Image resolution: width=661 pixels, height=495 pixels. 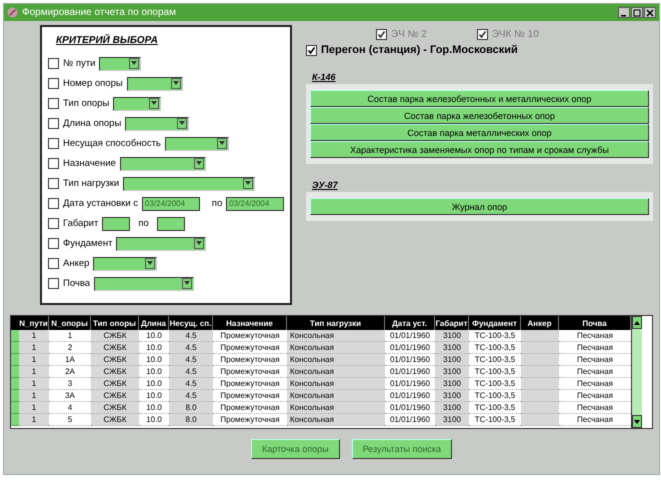 What do you see at coordinates (595, 323) in the screenshot?
I see `column-header: Почва` at bounding box center [595, 323].